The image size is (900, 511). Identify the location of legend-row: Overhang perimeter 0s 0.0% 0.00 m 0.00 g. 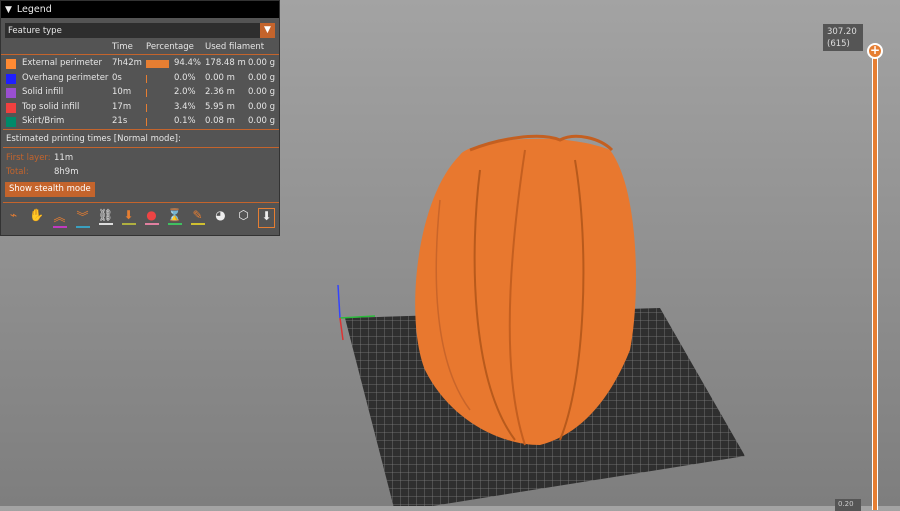
(140, 80).